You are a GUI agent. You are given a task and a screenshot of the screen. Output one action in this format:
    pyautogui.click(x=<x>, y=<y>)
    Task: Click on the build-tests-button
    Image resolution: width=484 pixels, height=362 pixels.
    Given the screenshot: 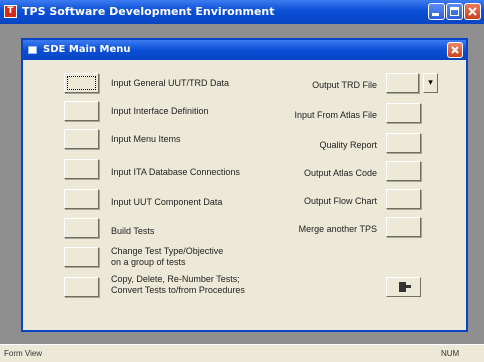 What is the action you would take?
    pyautogui.click(x=81, y=228)
    